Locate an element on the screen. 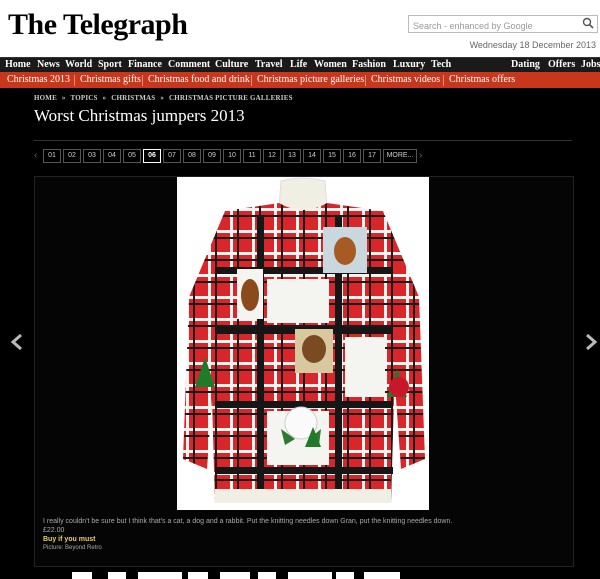 The height and width of the screenshot is (579, 600). pager-page-15: 15 is located at coordinates (332, 156).